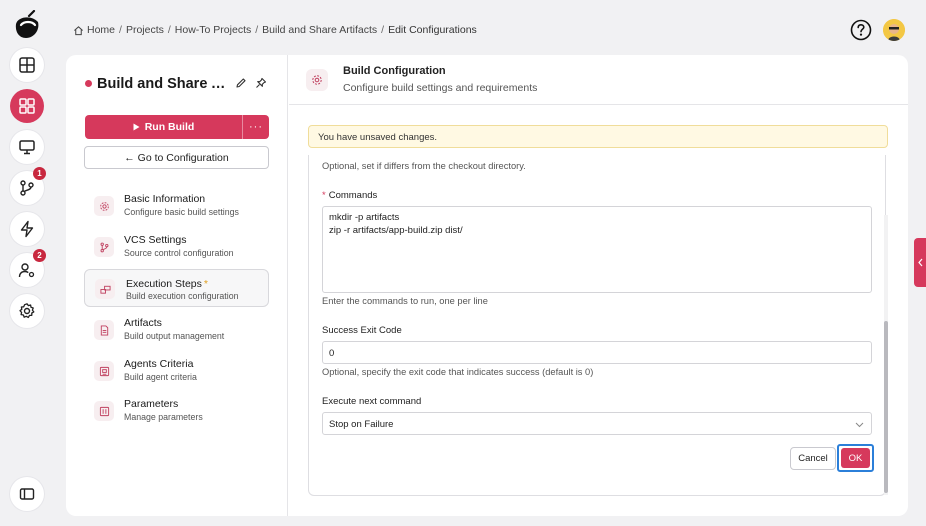 This screenshot has width=926, height=526. I want to click on nav-title: Artifacts, so click(143, 323).